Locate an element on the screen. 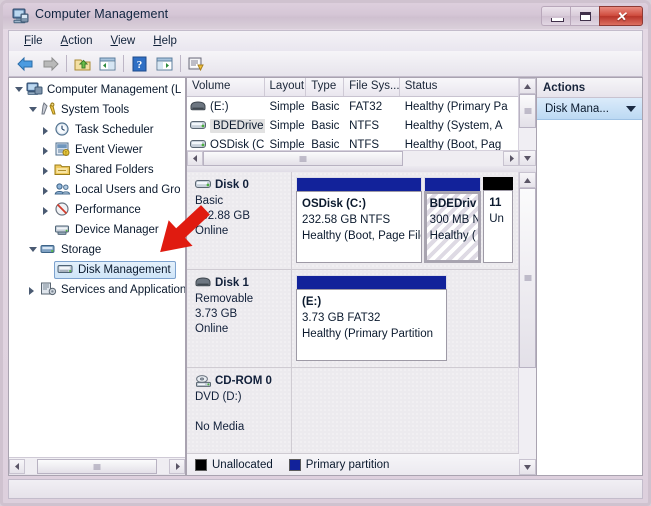 The image size is (651, 506). volume-hscroll-thumb is located at coordinates (303, 158).